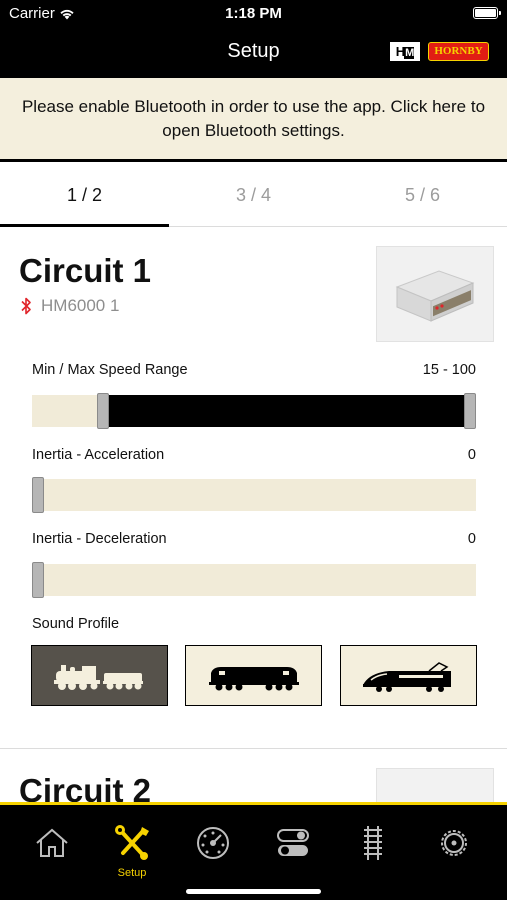 This screenshot has width=507, height=900. What do you see at coordinates (253, 13) in the screenshot?
I see `status-time: 1:18 PM` at bounding box center [253, 13].